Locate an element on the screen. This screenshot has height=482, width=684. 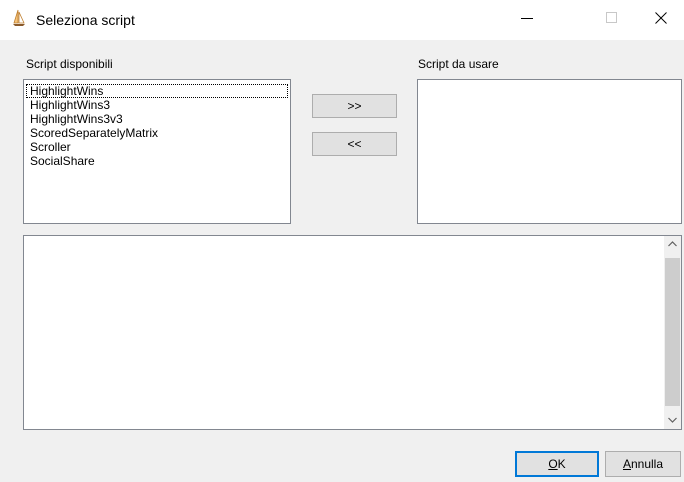
list-item: Scroller is located at coordinates (157, 147).